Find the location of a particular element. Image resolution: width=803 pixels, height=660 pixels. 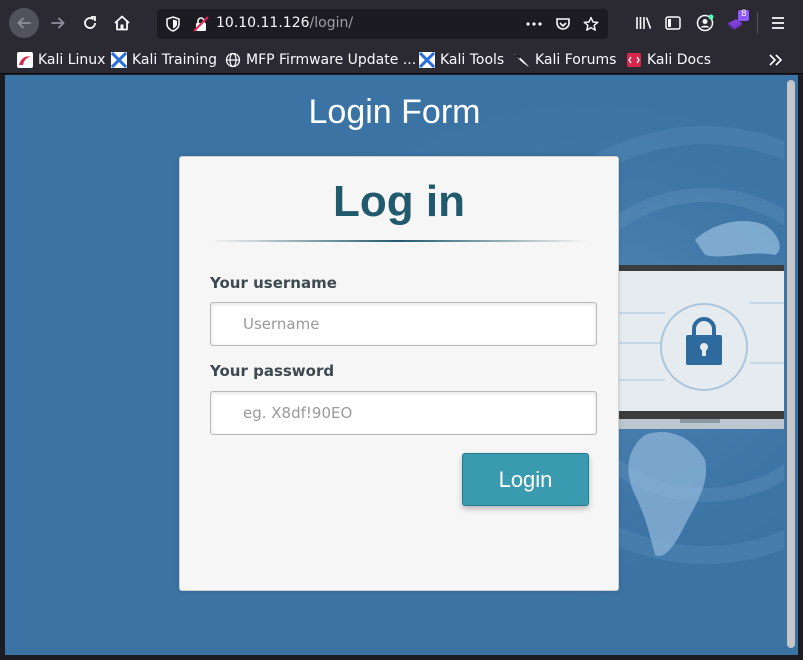

password-label: Your password is located at coordinates (272, 371).